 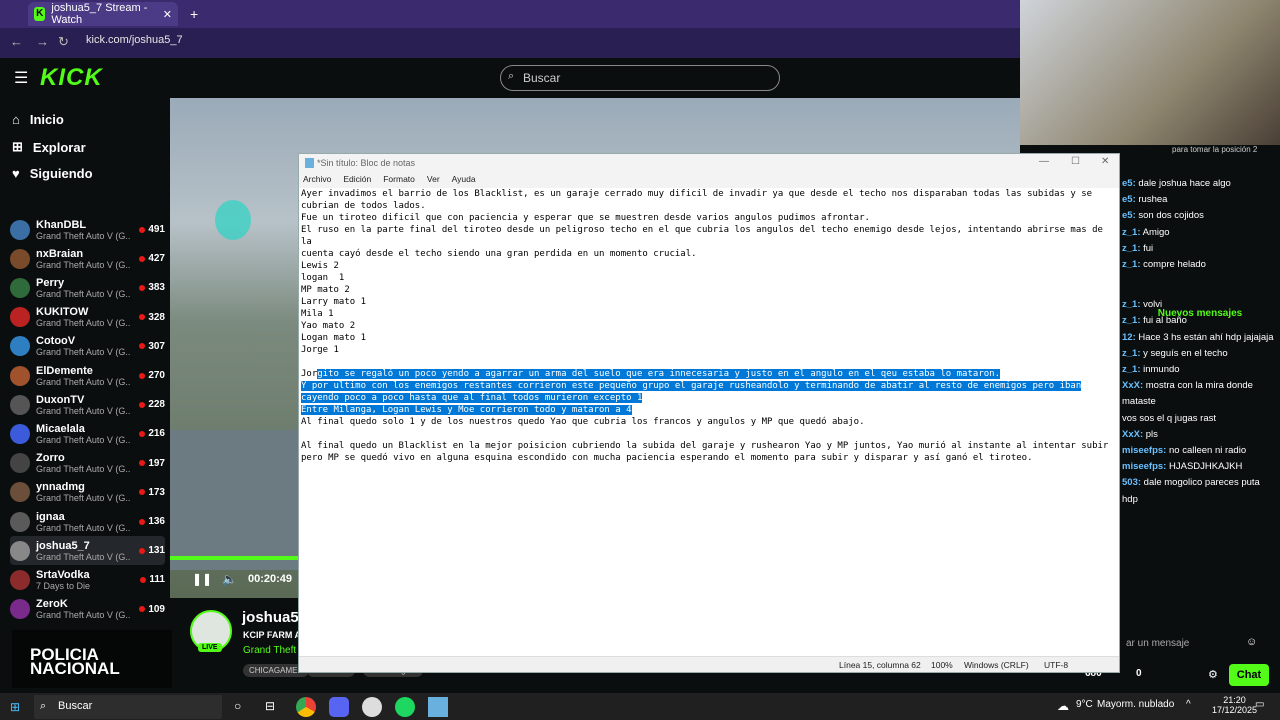 What do you see at coordinates (1249, 675) in the screenshot?
I see `chat-send-button: Chat` at bounding box center [1249, 675].